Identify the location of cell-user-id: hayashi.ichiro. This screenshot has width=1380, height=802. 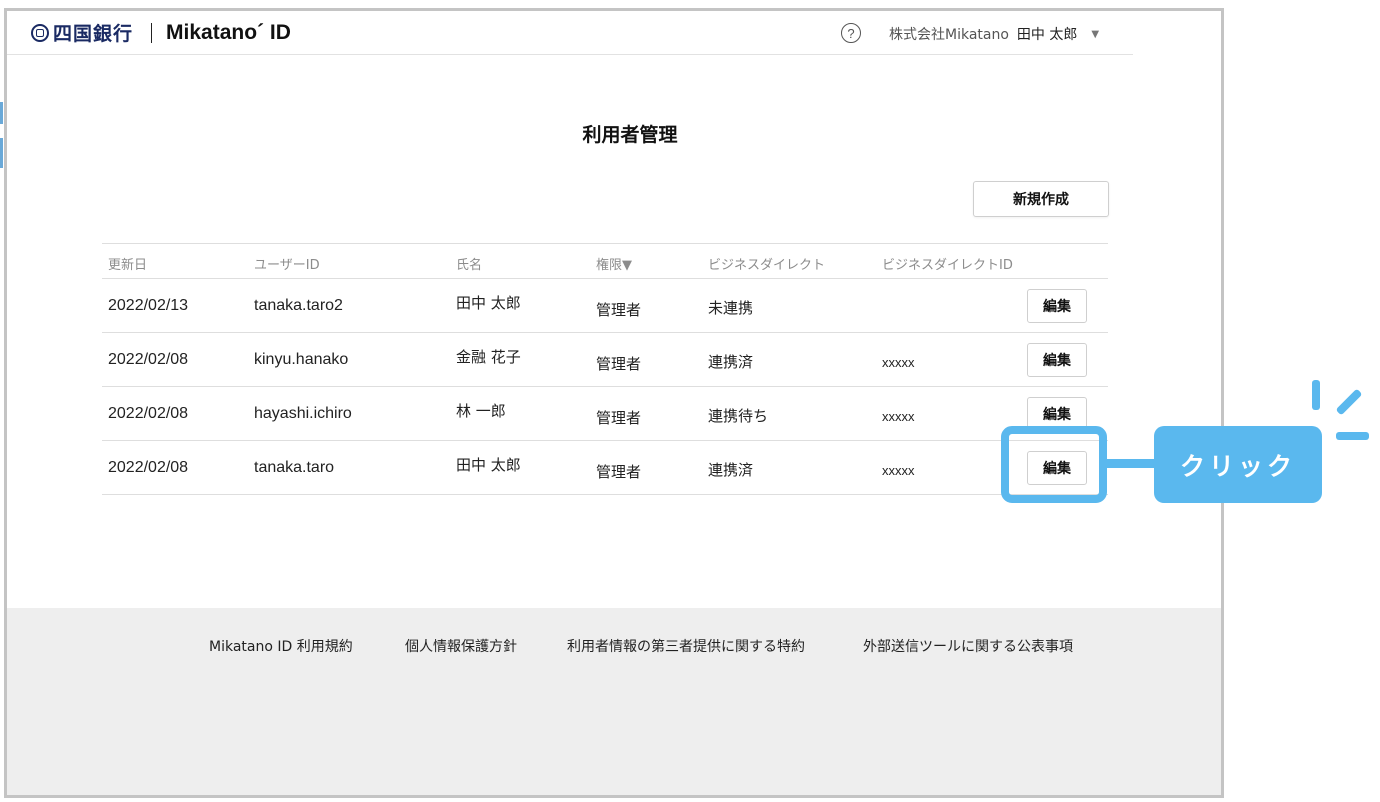
(303, 413).